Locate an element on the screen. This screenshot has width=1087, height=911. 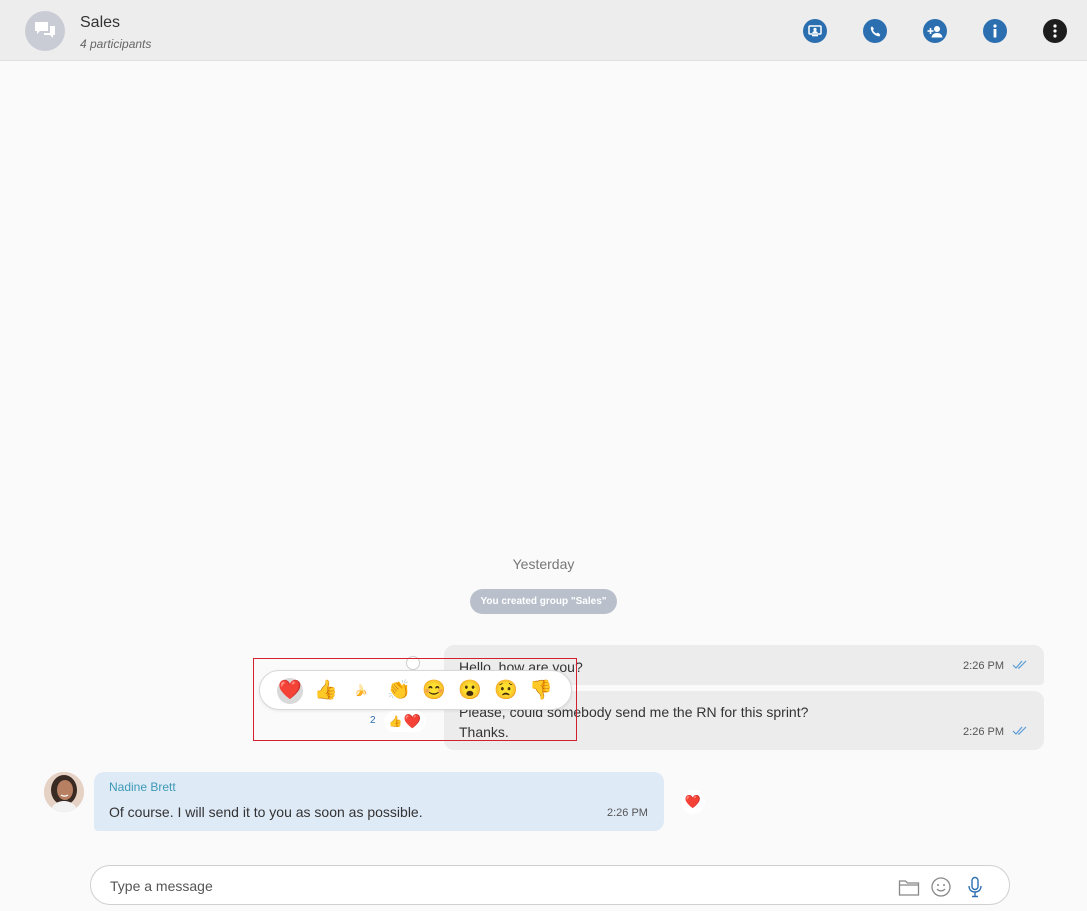
avatar is located at coordinates (64, 792).